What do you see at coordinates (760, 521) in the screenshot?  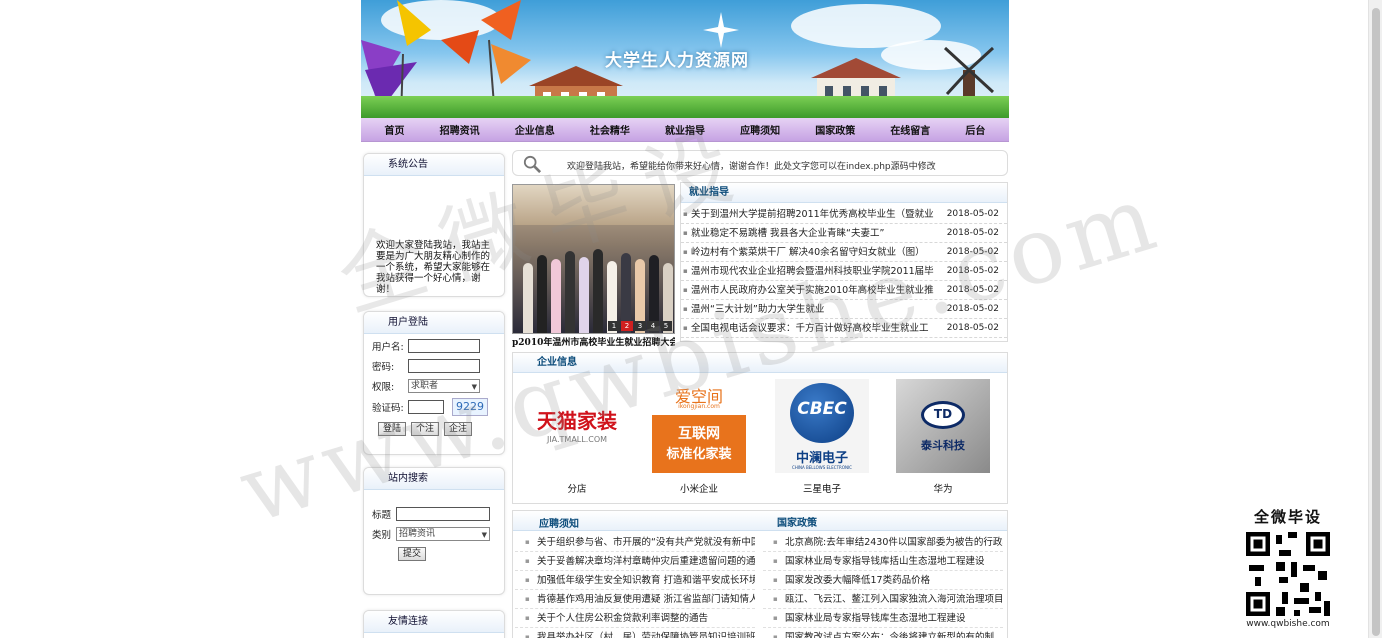 I see `bottom-header` at bounding box center [760, 521].